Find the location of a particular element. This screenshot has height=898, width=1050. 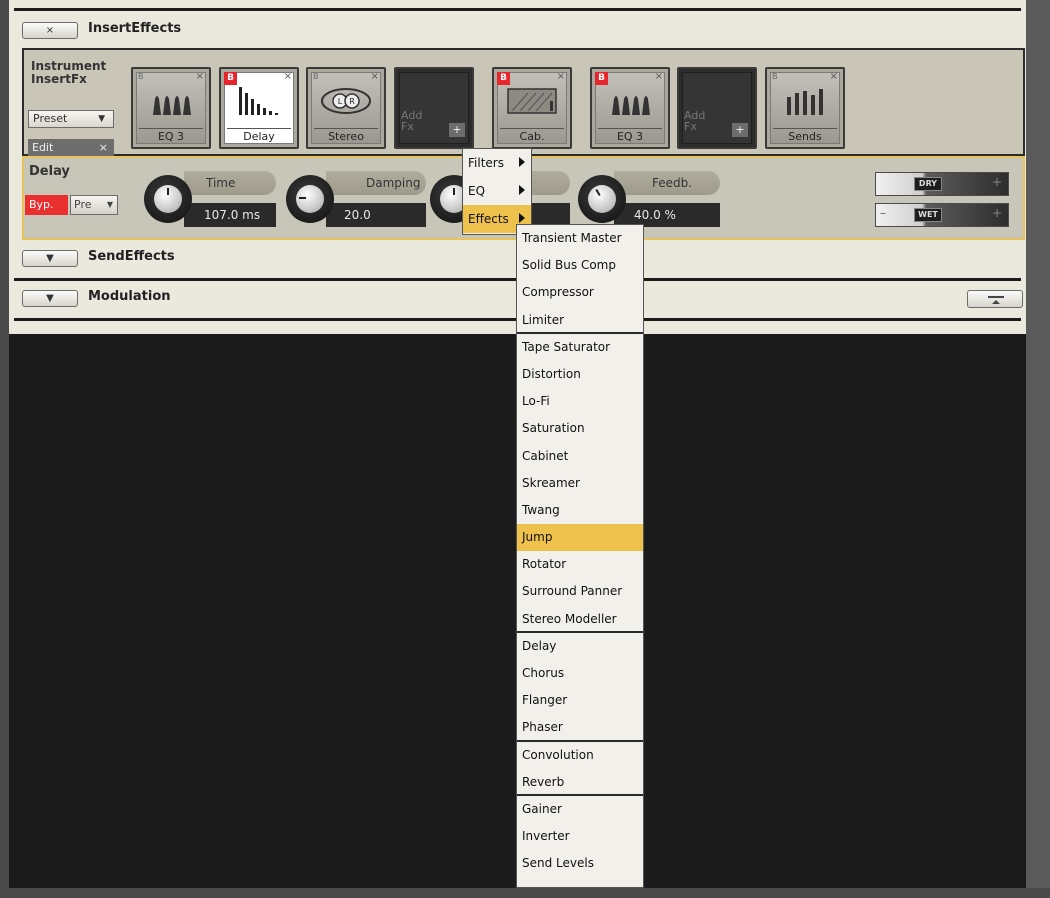

bypass-button: Byp. is located at coordinates (46, 205).